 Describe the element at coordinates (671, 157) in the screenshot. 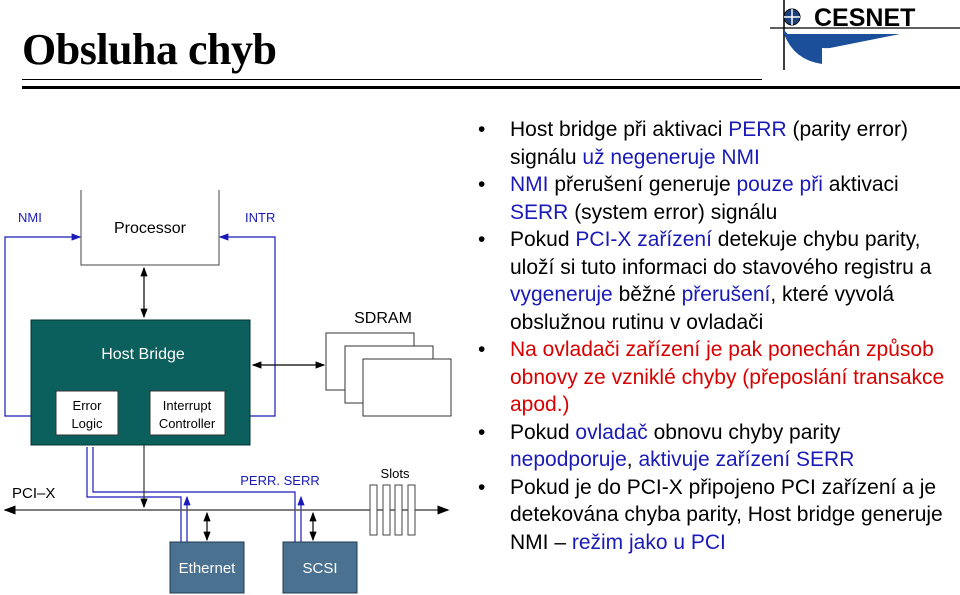

I see `highlighted-text: už negeneruje NMI` at that location.